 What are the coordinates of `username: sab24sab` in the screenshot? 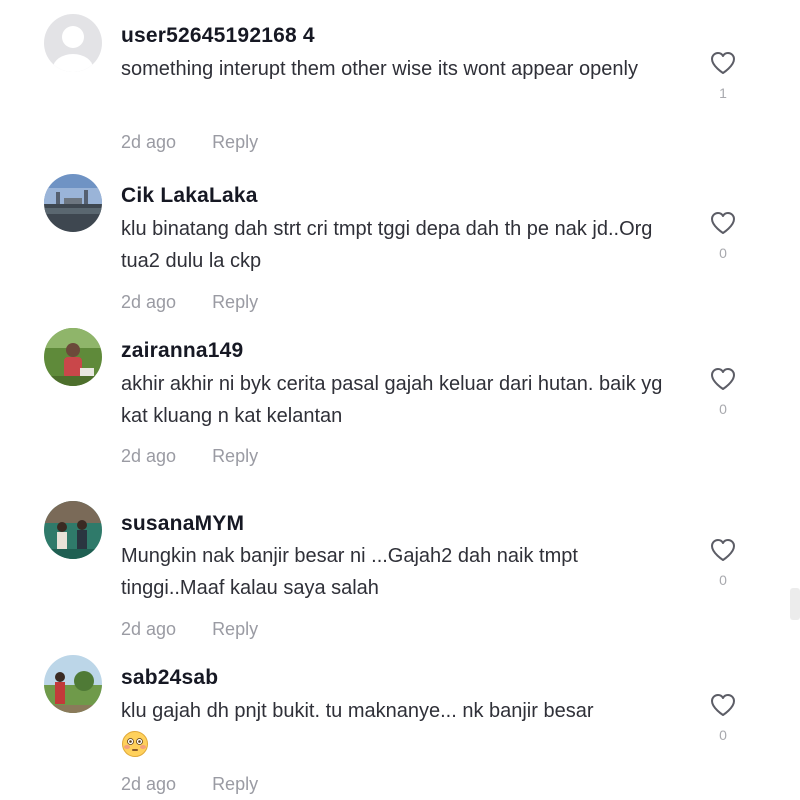 It's located at (169, 678).